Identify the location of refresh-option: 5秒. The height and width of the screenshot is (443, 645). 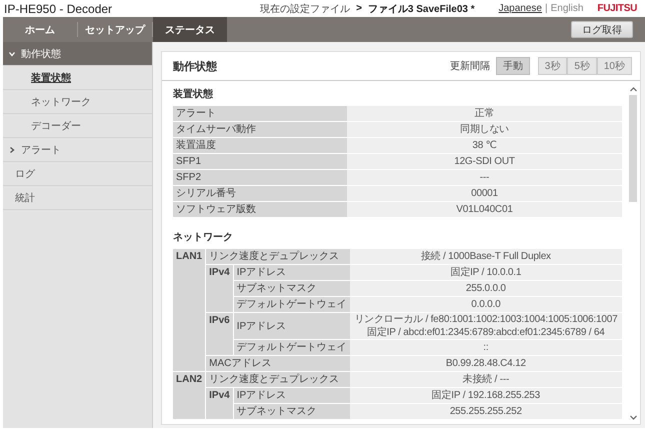
(582, 66).